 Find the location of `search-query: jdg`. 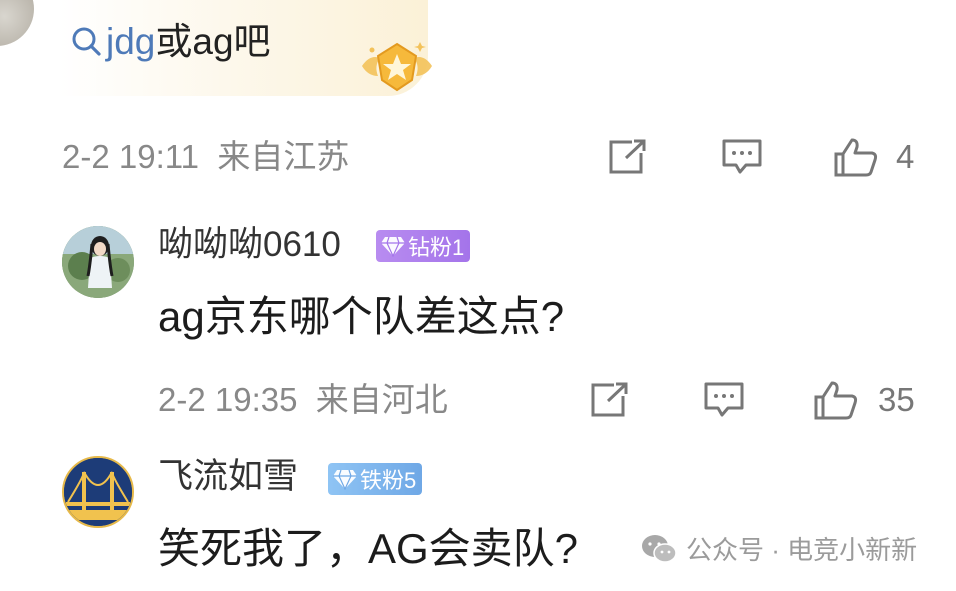

search-query: jdg is located at coordinates (130, 42).